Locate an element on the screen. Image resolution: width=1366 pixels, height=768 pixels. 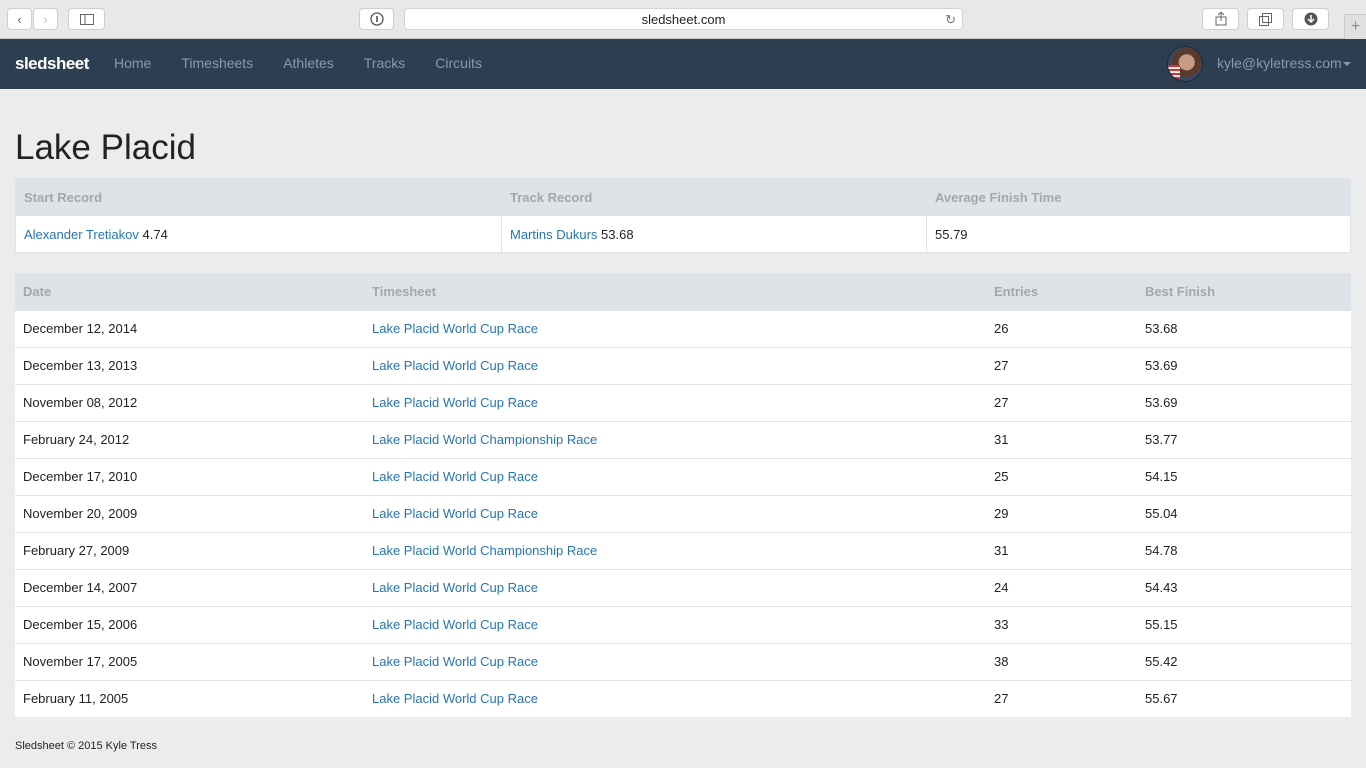
nav-circuits: Circuits is located at coordinates (458, 63).